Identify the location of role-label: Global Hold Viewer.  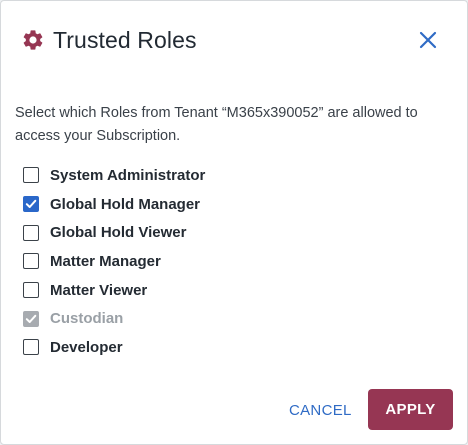
(118, 233).